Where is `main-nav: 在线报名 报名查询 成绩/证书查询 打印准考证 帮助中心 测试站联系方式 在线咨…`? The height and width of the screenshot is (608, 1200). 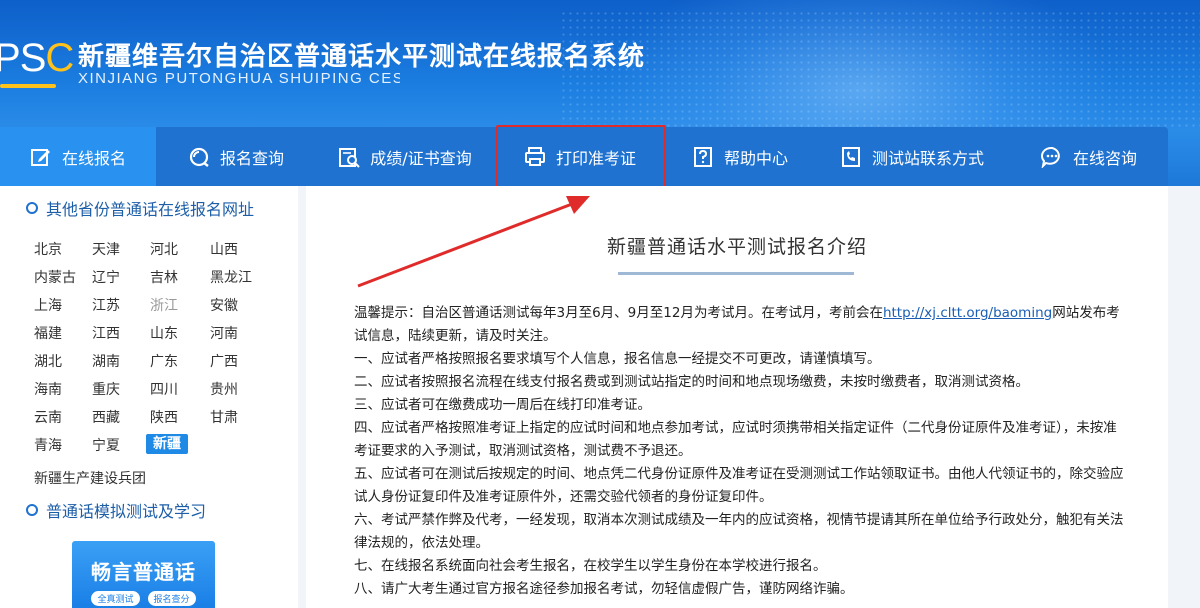
main-nav: 在线报名 报名查询 成绩/证书查询 打印准考证 帮助中心 测试站联系方式 在线咨… is located at coordinates (584, 156).